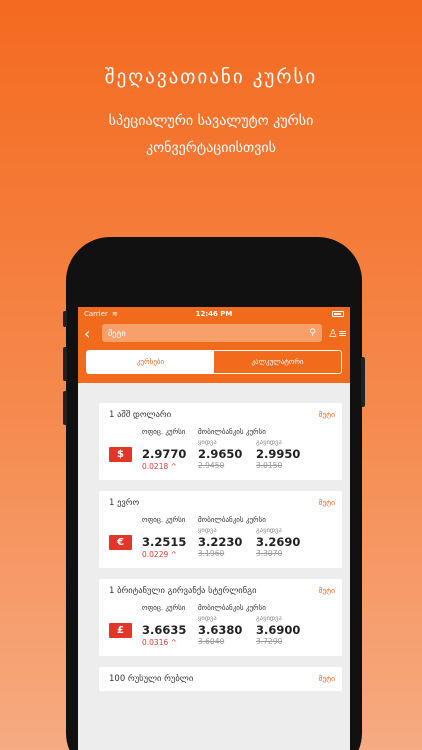 The image size is (422, 750). I want to click on nav-bar: ‹ მეტი ⚲ ♙≡, so click(214, 333).